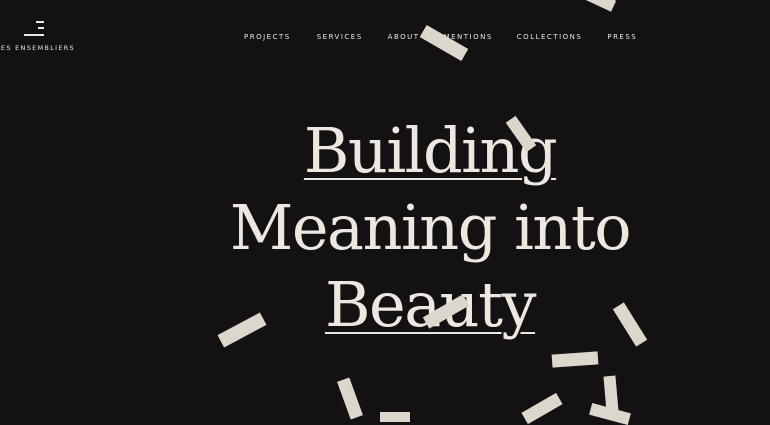 The image size is (770, 425). What do you see at coordinates (37, 48) in the screenshot?
I see `brand-name: LES ENSEMBLIERS` at bounding box center [37, 48].